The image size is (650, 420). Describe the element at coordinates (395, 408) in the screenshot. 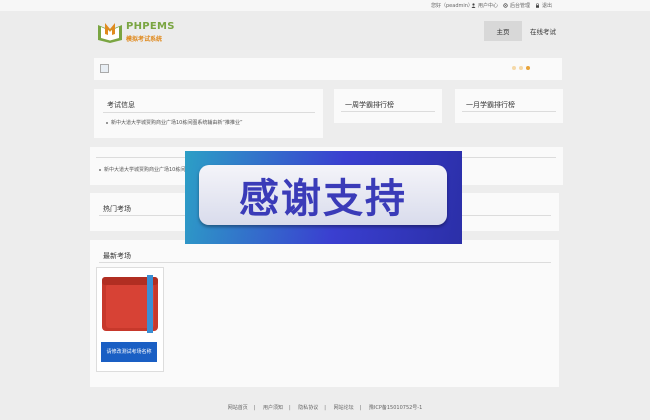

I see `footer-icp: 豫ICP备15010752号-1` at that location.